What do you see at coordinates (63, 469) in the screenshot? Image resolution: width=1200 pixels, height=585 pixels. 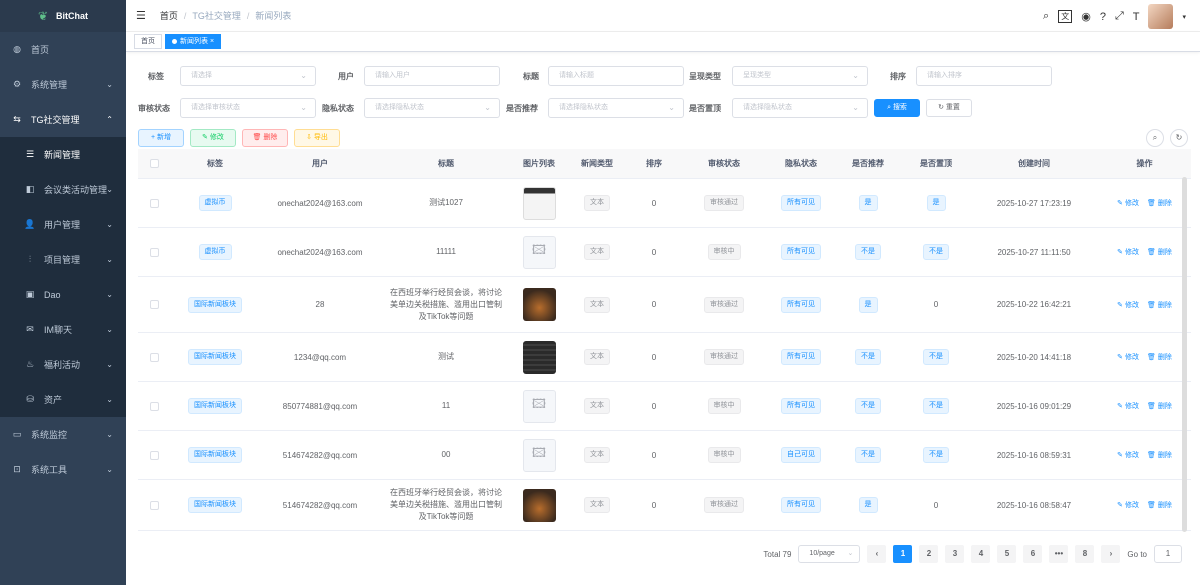 I see `sidebar-item-12: ⊡ 系统工具 ⌄` at bounding box center [63, 469].